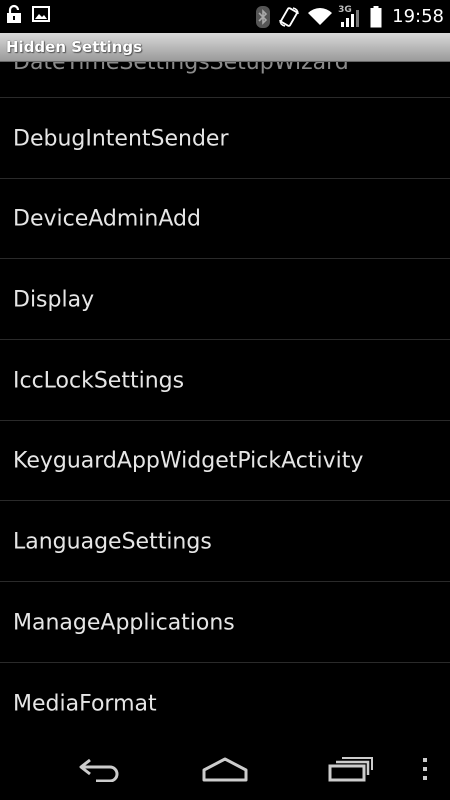  What do you see at coordinates (225, 703) in the screenshot?
I see `list-item: MediaFormat` at bounding box center [225, 703].